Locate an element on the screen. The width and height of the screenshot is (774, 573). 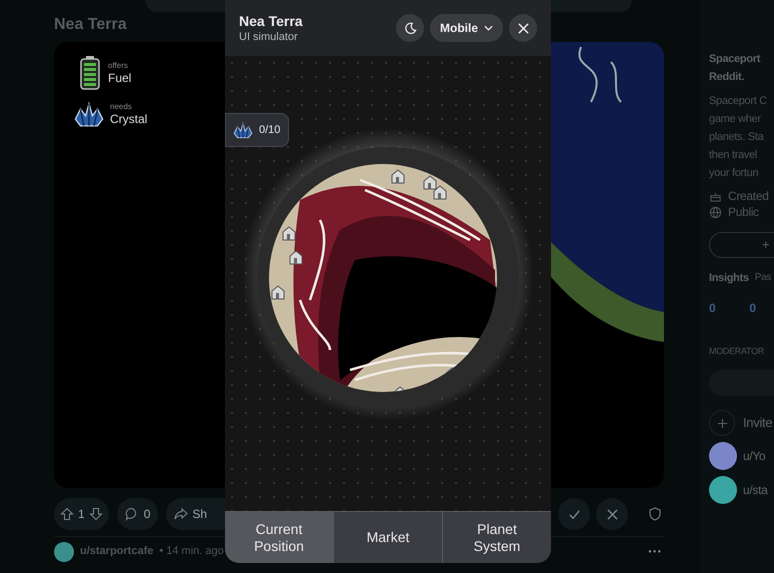
downvote-icon is located at coordinates (95, 514).